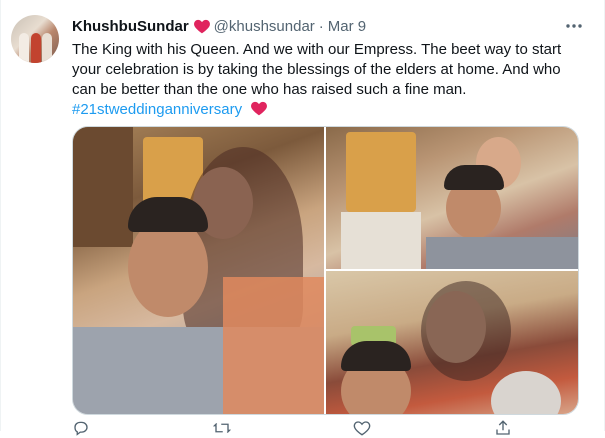 The height and width of the screenshot is (438, 605). Describe the element at coordinates (264, 26) in the screenshot. I see `handle: @khushsundar` at that location.